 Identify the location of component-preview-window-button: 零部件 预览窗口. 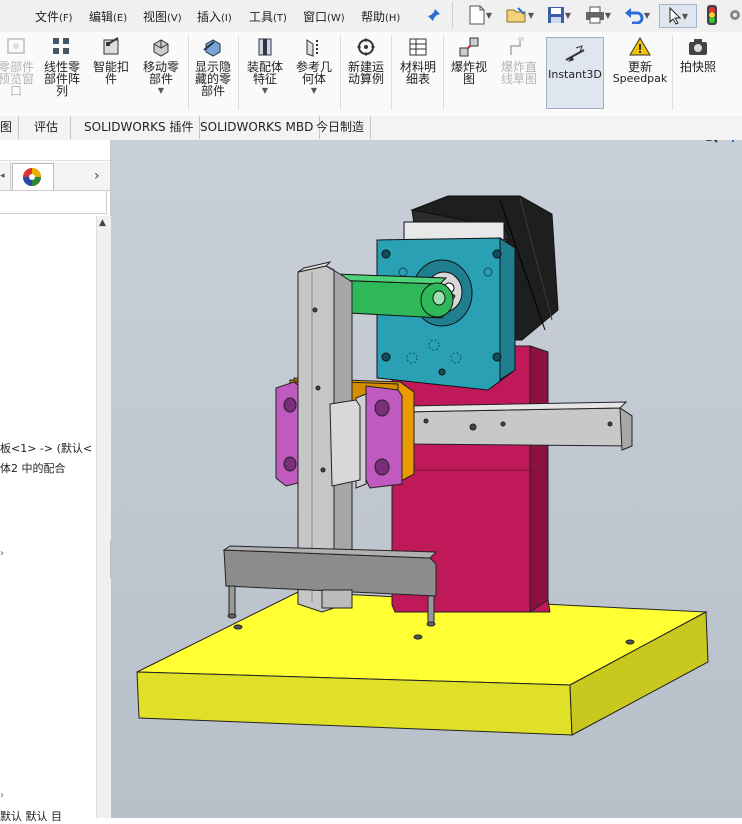
(19, 66).